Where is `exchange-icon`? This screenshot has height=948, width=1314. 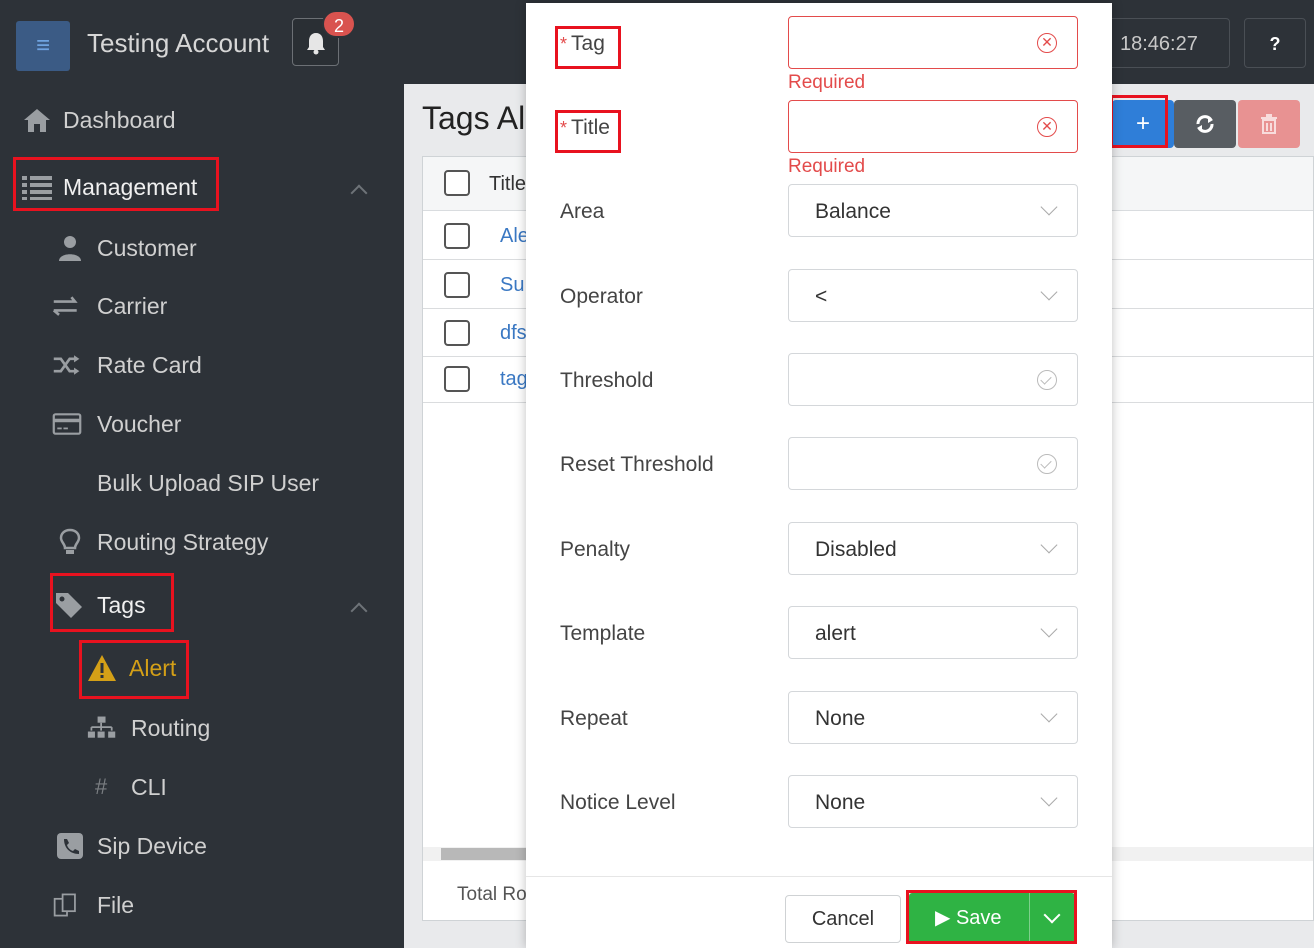 exchange-icon is located at coordinates (65, 306).